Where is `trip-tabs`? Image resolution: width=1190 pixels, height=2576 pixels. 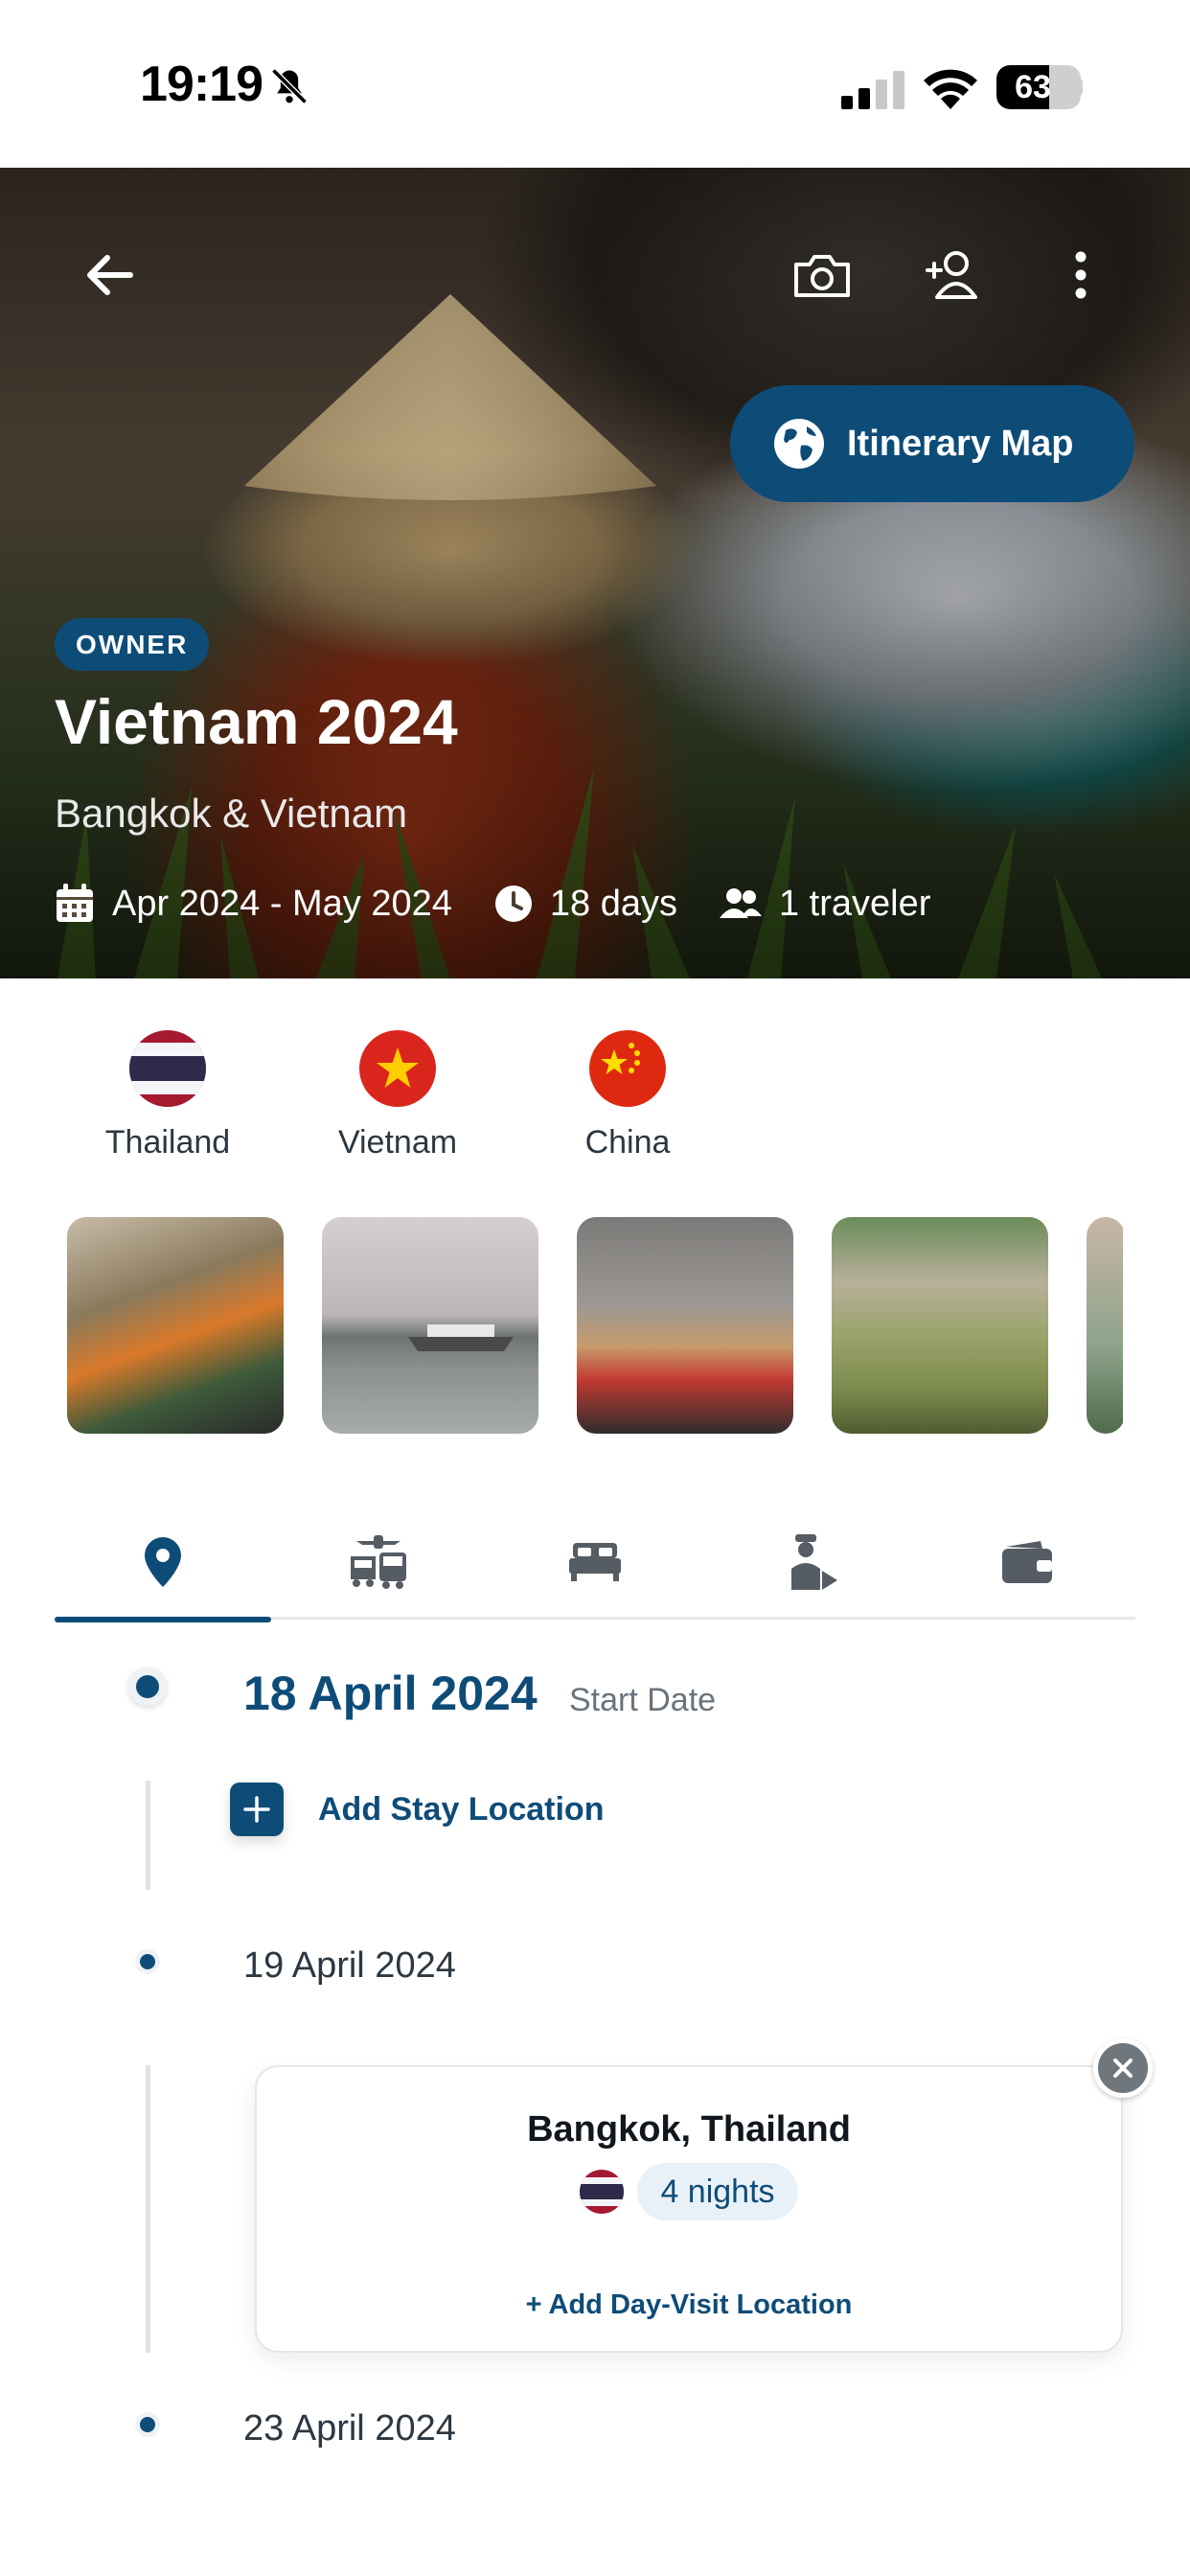 trip-tabs is located at coordinates (595, 1563).